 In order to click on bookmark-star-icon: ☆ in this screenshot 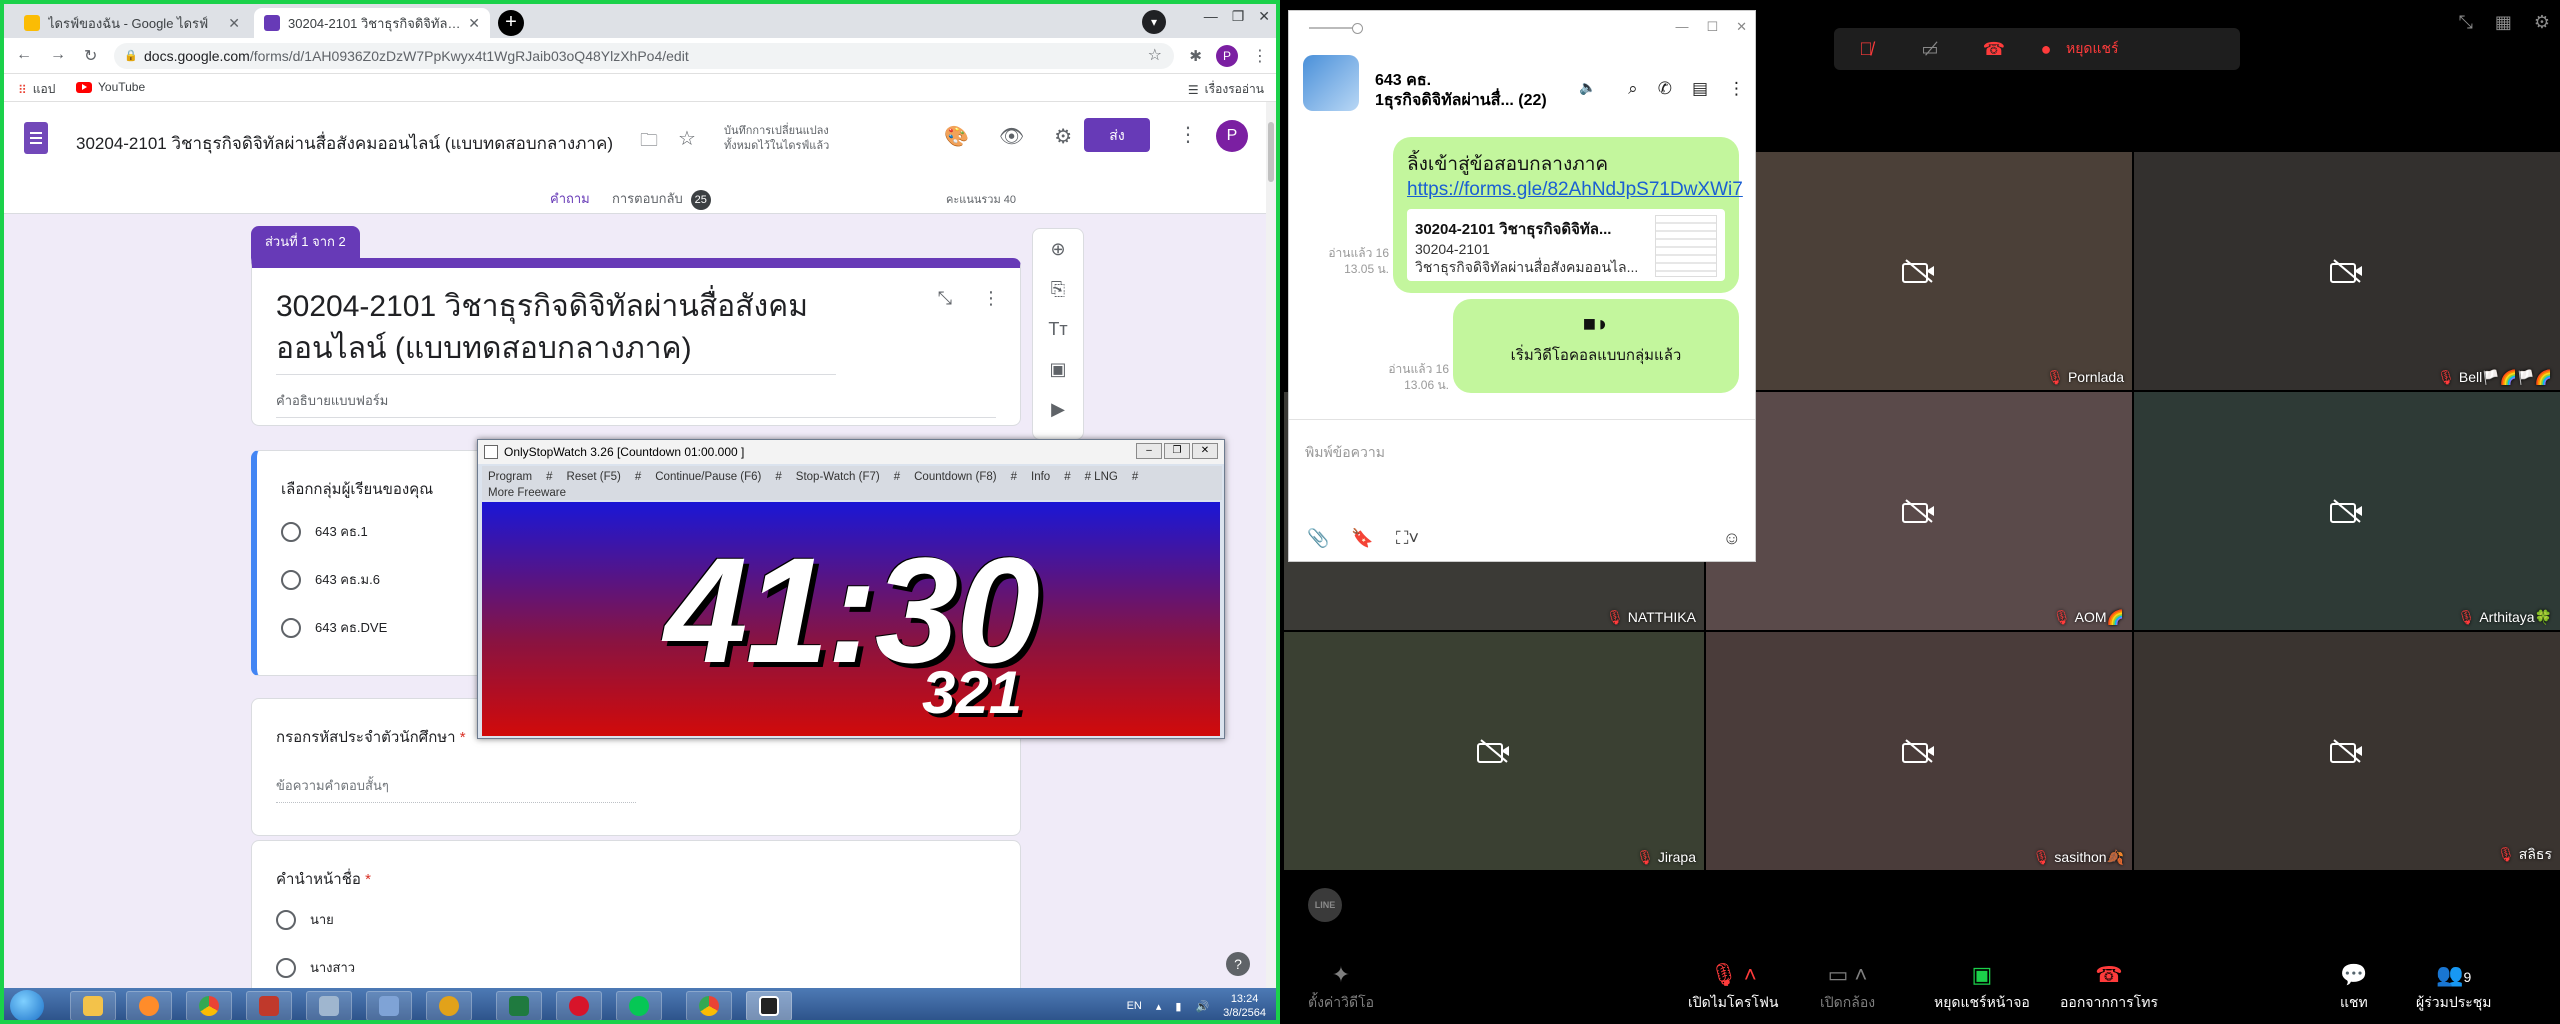, I will do `click(1155, 56)`.